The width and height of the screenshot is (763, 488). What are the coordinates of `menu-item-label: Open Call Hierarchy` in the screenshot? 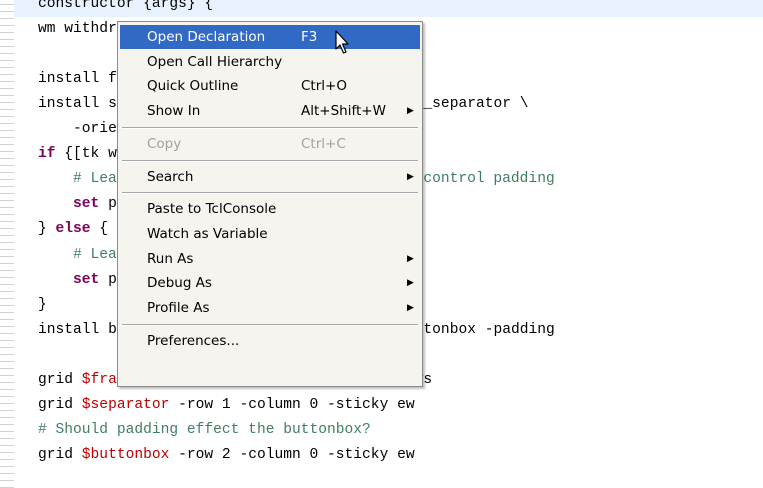 It's located at (215, 61).